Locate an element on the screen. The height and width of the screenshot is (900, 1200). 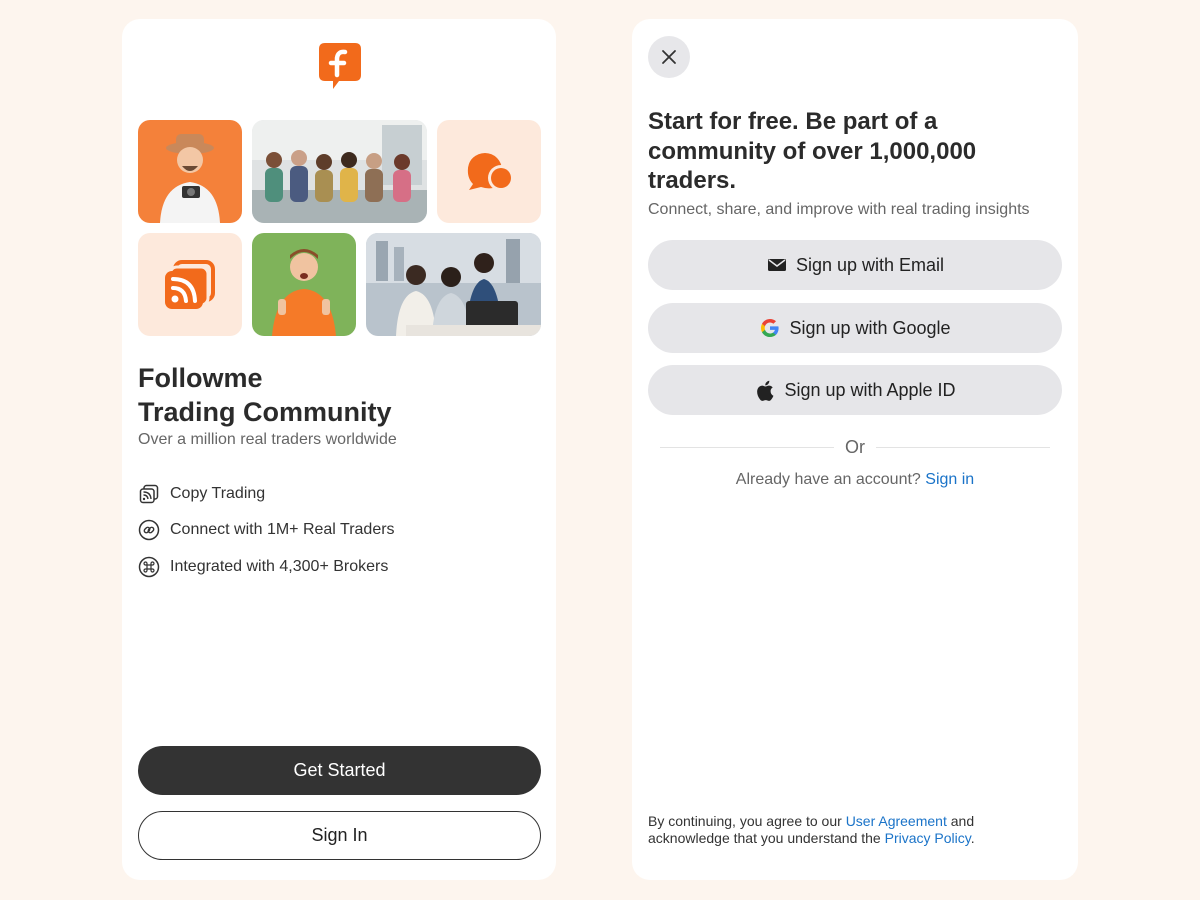
user-agreement-link: User Agreement is located at coordinates (896, 821).